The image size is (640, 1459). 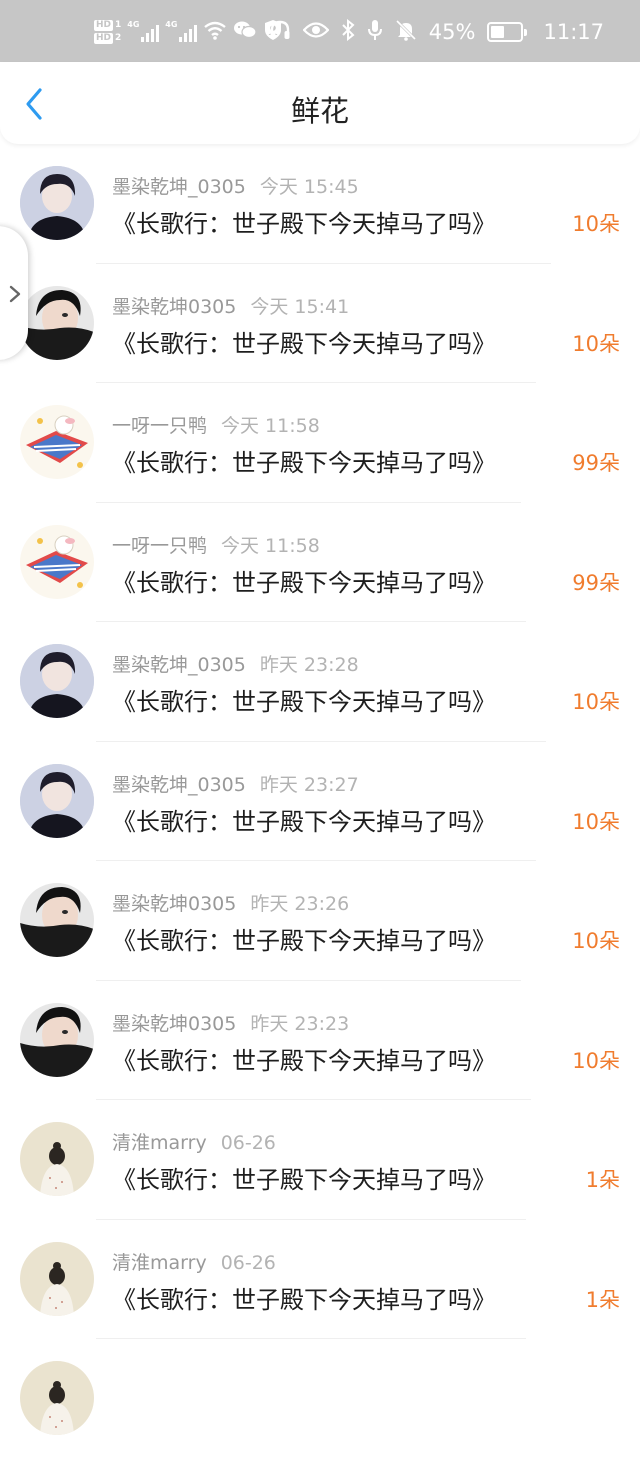 I want to click on hd-indicators: HD 1 HD 2, so click(x=107, y=32).